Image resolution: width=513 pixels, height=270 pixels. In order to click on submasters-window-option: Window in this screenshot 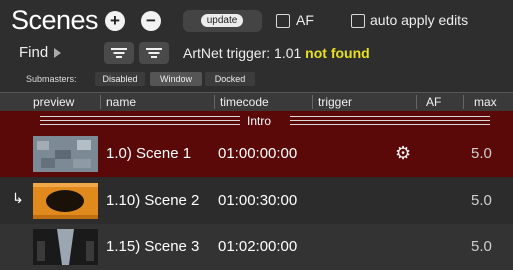, I will do `click(176, 79)`.